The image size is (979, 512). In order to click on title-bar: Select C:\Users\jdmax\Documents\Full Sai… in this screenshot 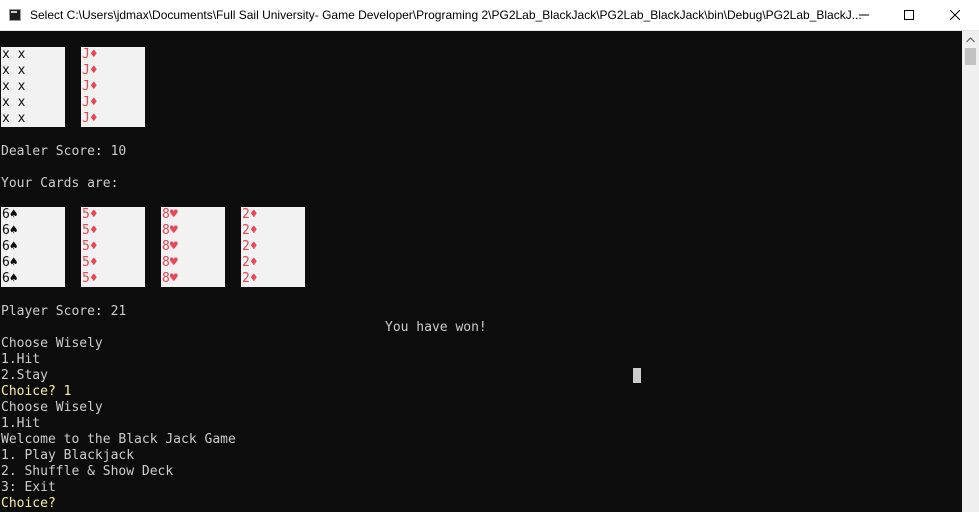, I will do `click(489, 15)`.